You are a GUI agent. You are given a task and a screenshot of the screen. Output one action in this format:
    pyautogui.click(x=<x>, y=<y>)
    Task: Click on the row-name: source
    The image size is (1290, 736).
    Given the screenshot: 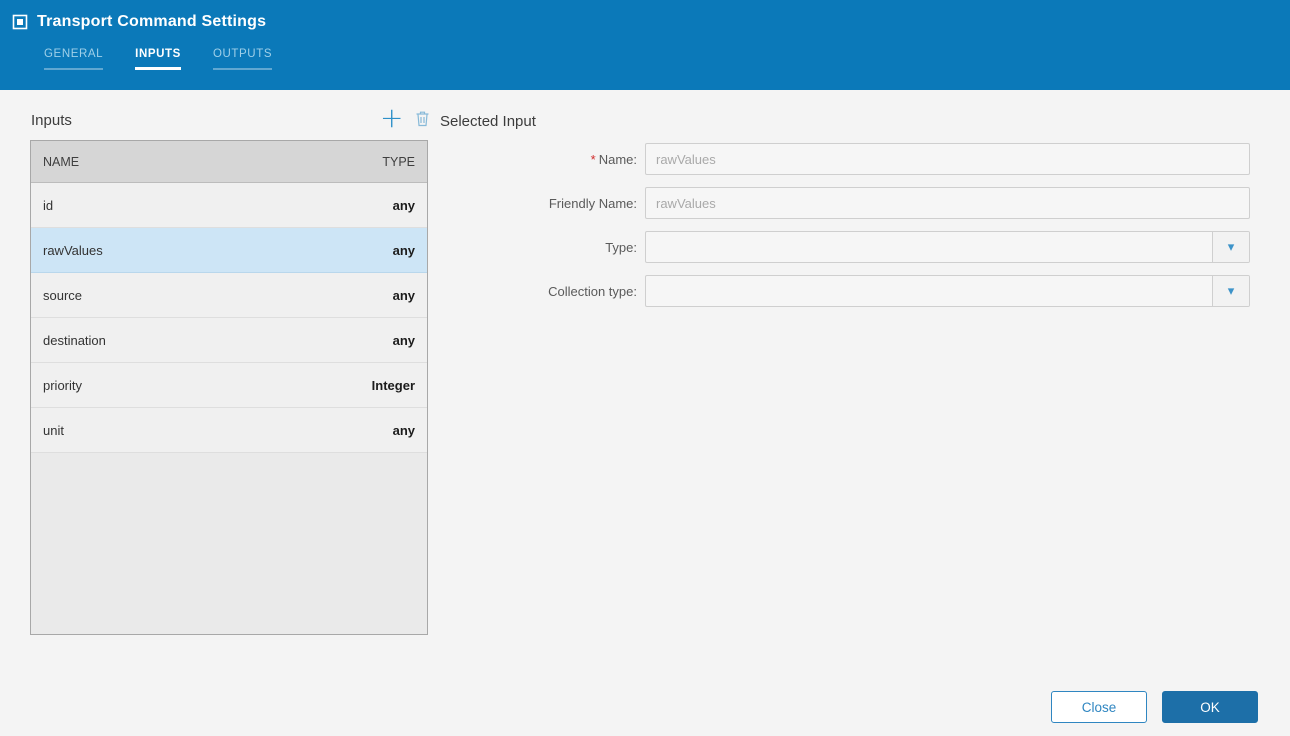 What is the action you would take?
    pyautogui.click(x=63, y=295)
    